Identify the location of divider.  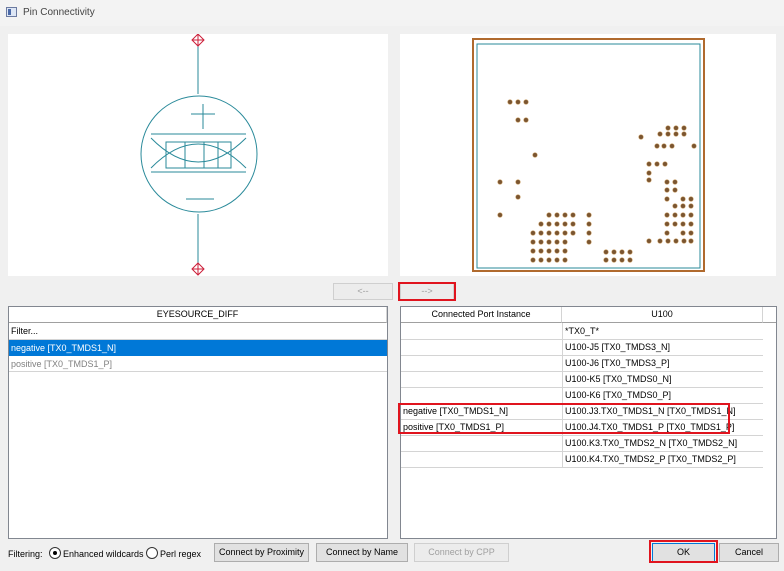
(198, 371).